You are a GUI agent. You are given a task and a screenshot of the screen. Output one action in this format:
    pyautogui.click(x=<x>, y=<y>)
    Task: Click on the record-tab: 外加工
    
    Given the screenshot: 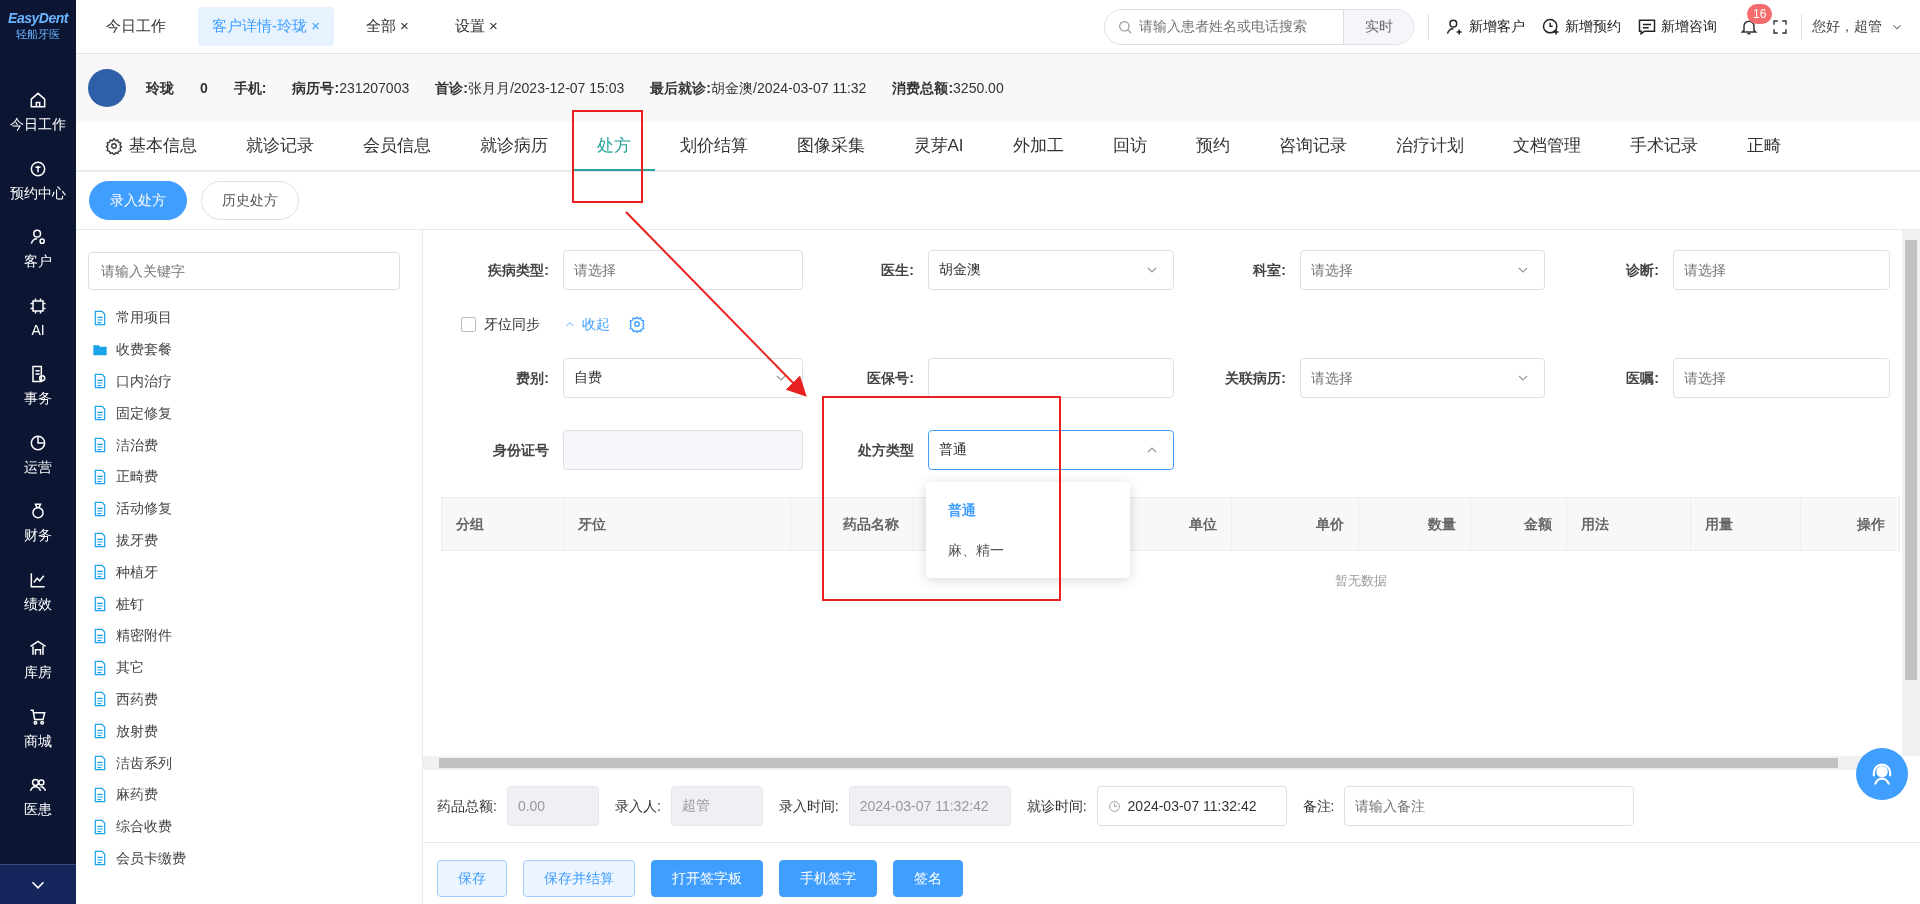 What is the action you would take?
    pyautogui.click(x=1038, y=147)
    